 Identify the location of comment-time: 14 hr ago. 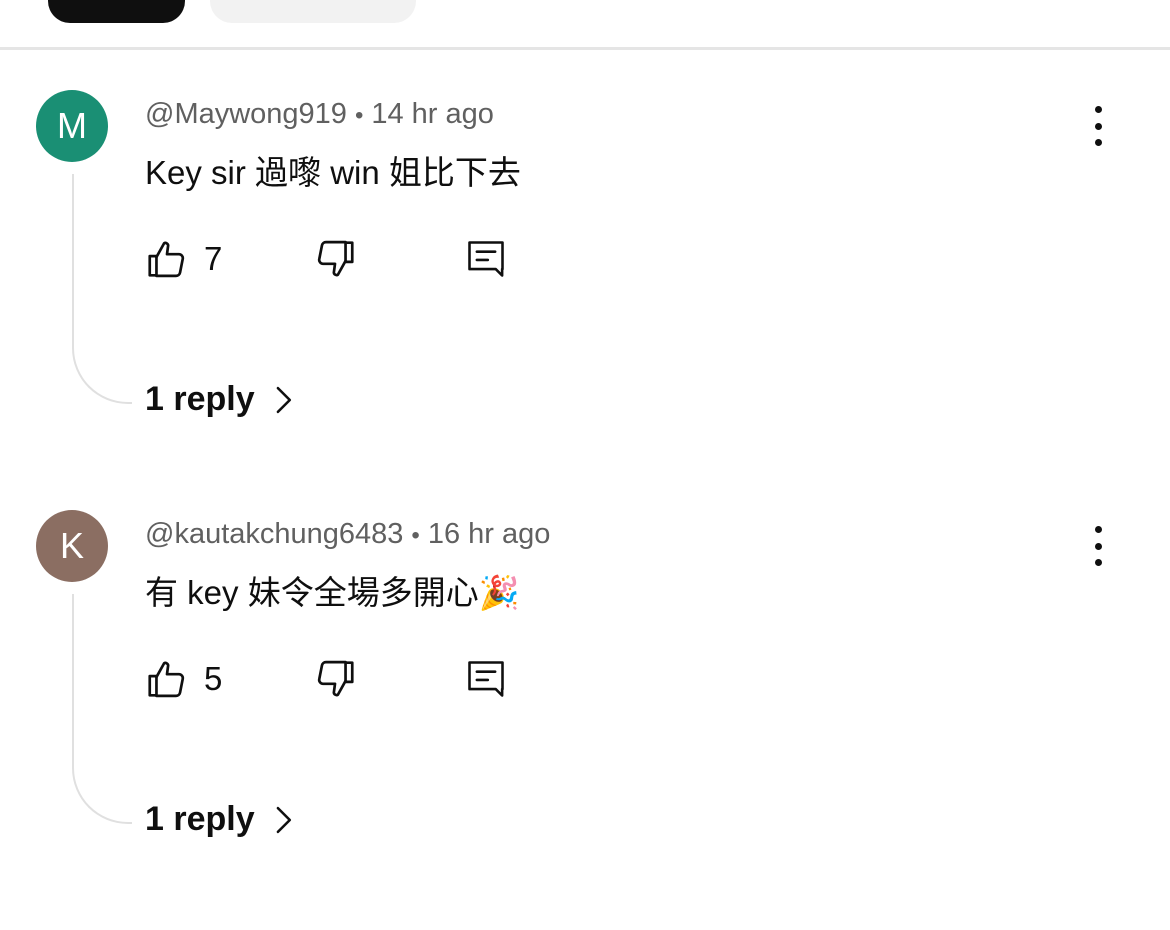
(432, 114).